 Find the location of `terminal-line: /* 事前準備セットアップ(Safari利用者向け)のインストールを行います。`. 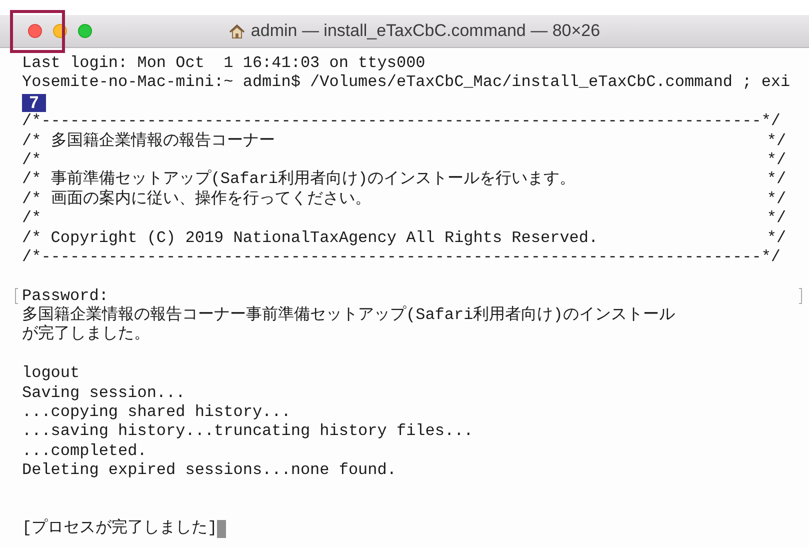

terminal-line: /* 事前準備セットアップ(Safari利用者向け)のインストールを行います。 is located at coordinates (299, 179).